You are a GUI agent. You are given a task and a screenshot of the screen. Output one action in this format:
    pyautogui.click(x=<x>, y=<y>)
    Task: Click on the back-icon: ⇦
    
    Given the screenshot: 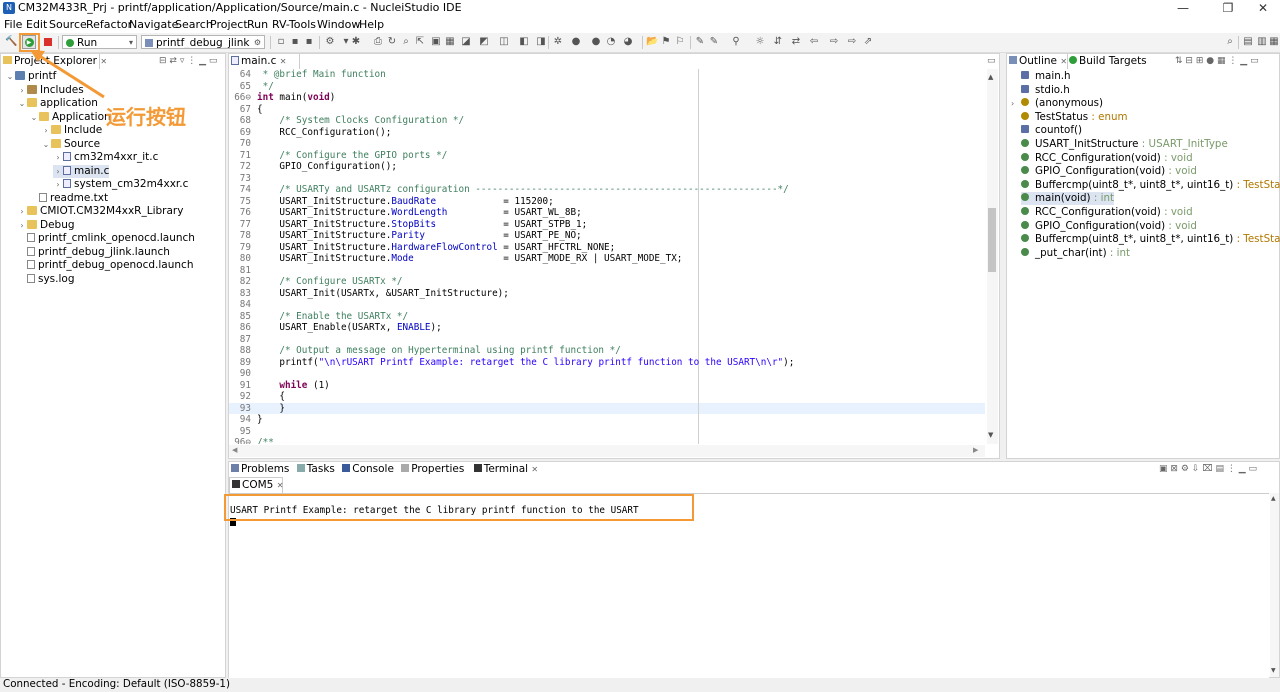 What is the action you would take?
    pyautogui.click(x=814, y=42)
    